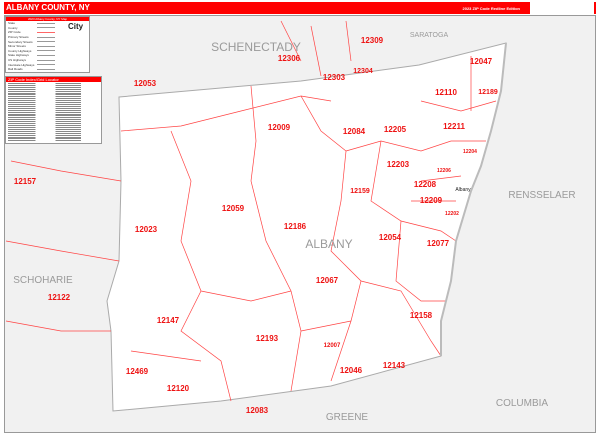  What do you see at coordinates (76, 26) in the screenshot?
I see `legend-city-label: City` at bounding box center [76, 26].